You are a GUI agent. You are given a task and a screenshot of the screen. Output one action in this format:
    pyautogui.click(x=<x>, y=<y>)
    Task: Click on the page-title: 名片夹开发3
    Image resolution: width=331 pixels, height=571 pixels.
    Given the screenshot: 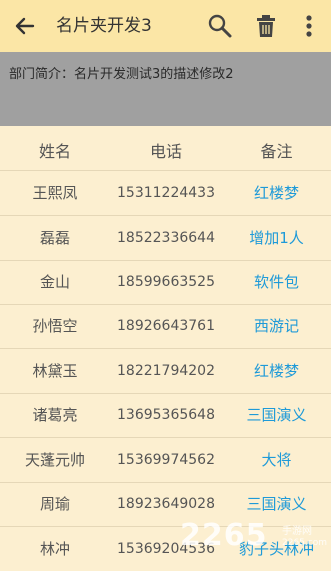 What is the action you would take?
    pyautogui.click(x=104, y=26)
    